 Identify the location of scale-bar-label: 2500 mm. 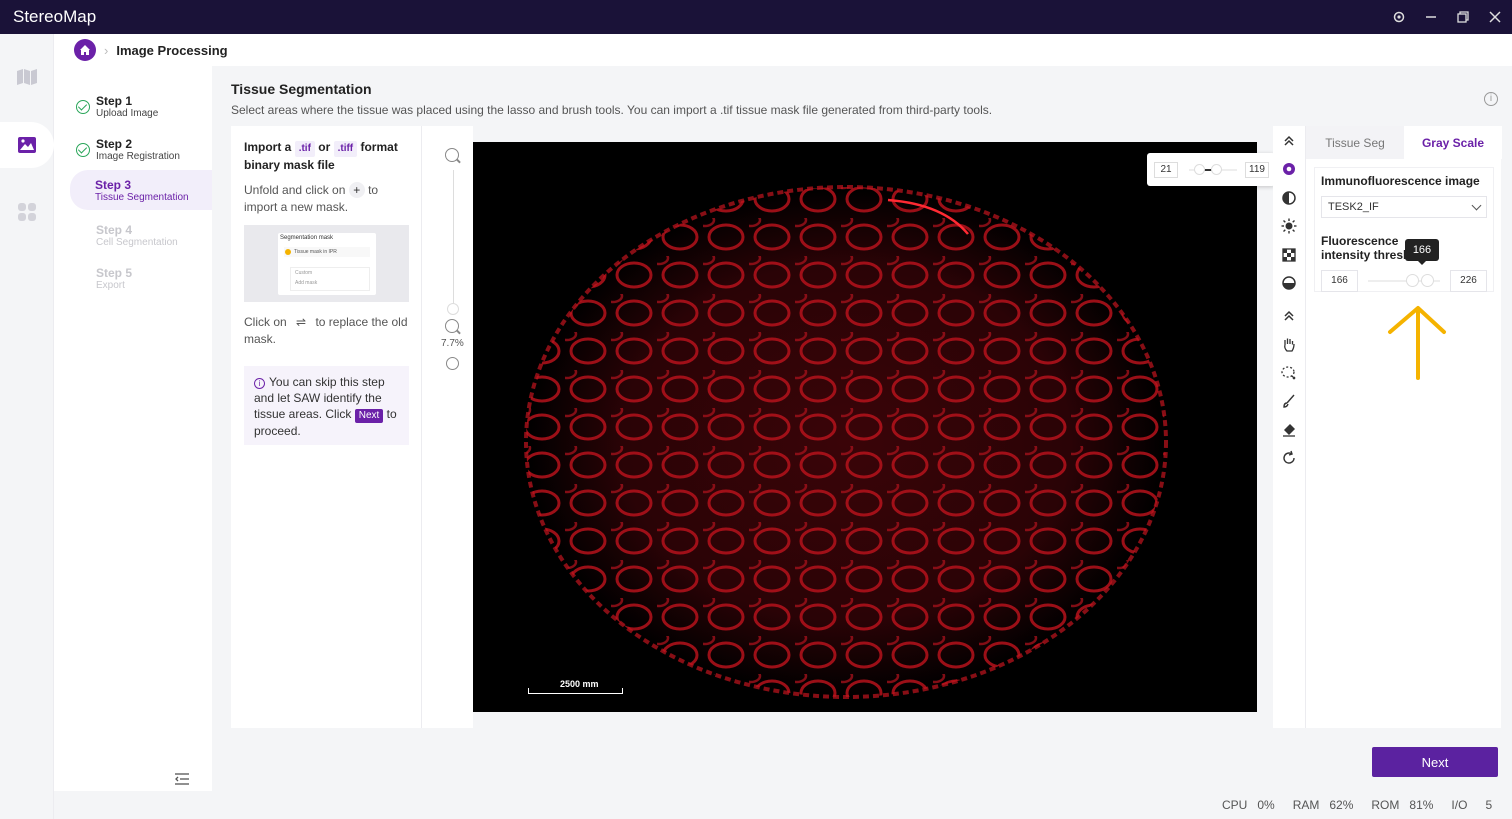
(579, 684).